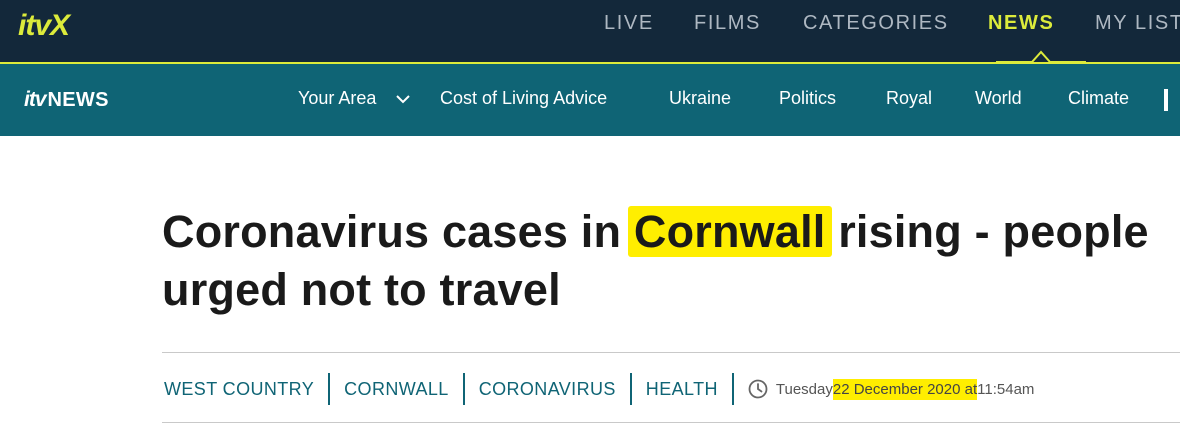 Image resolution: width=1180 pixels, height=428 pixels. I want to click on tag-health: HEALTH, so click(683, 389).